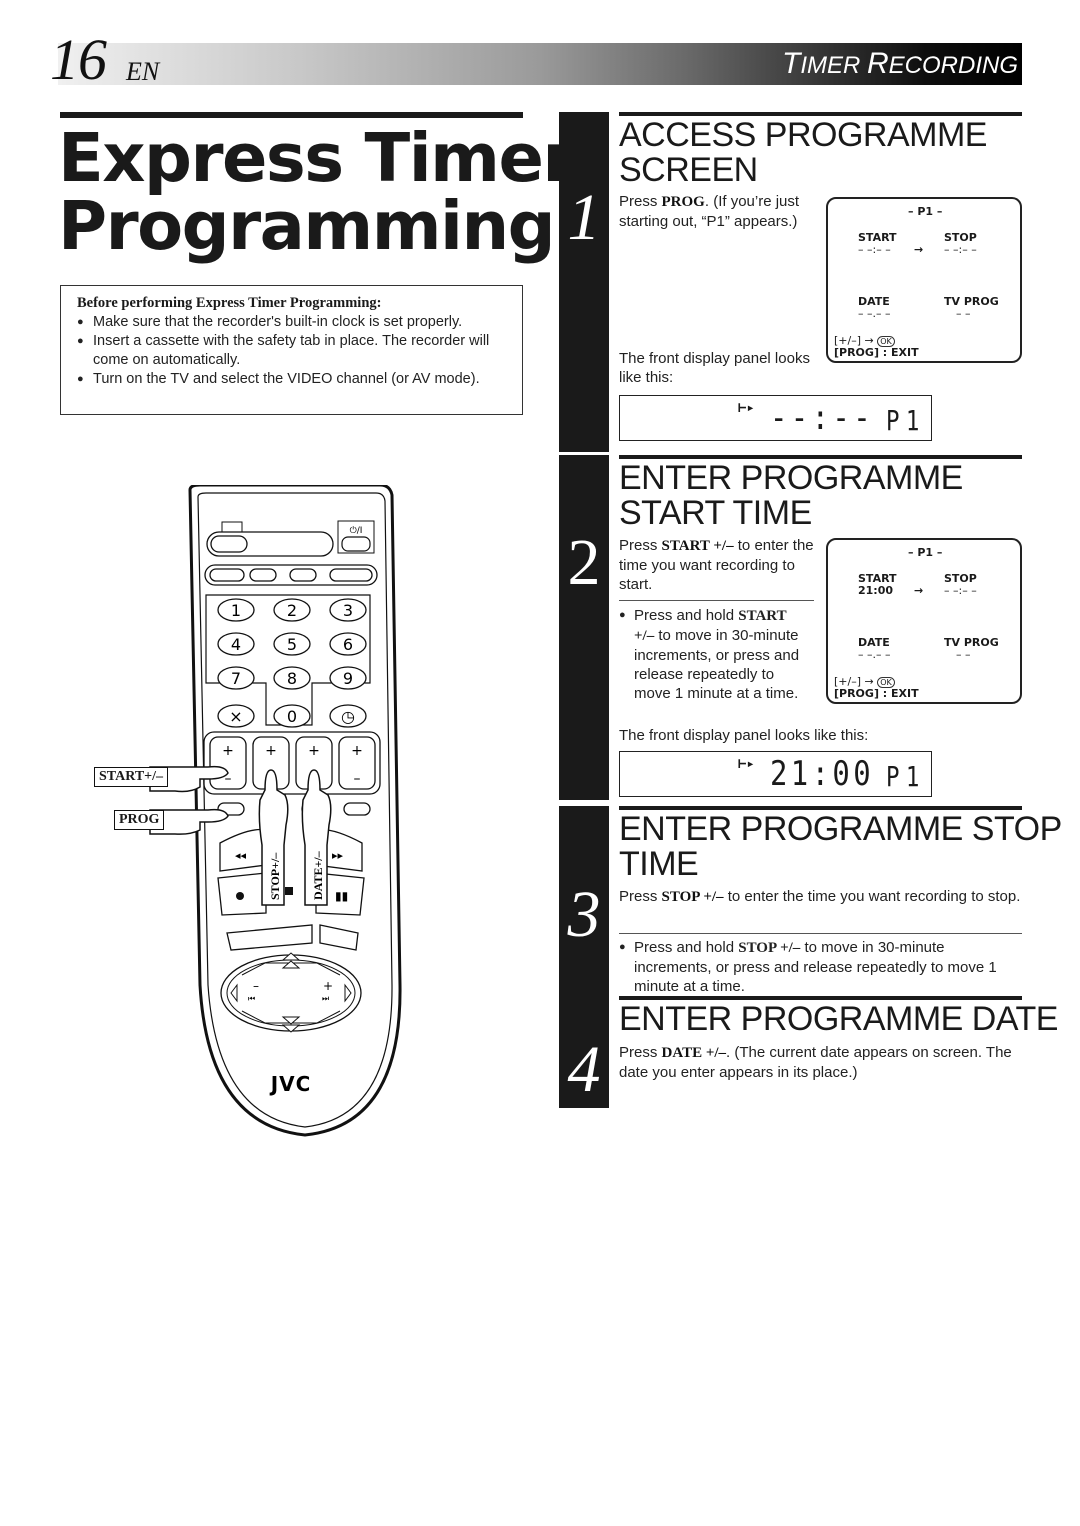  I want to click on osd-start-value: – –:– –, so click(874, 249).